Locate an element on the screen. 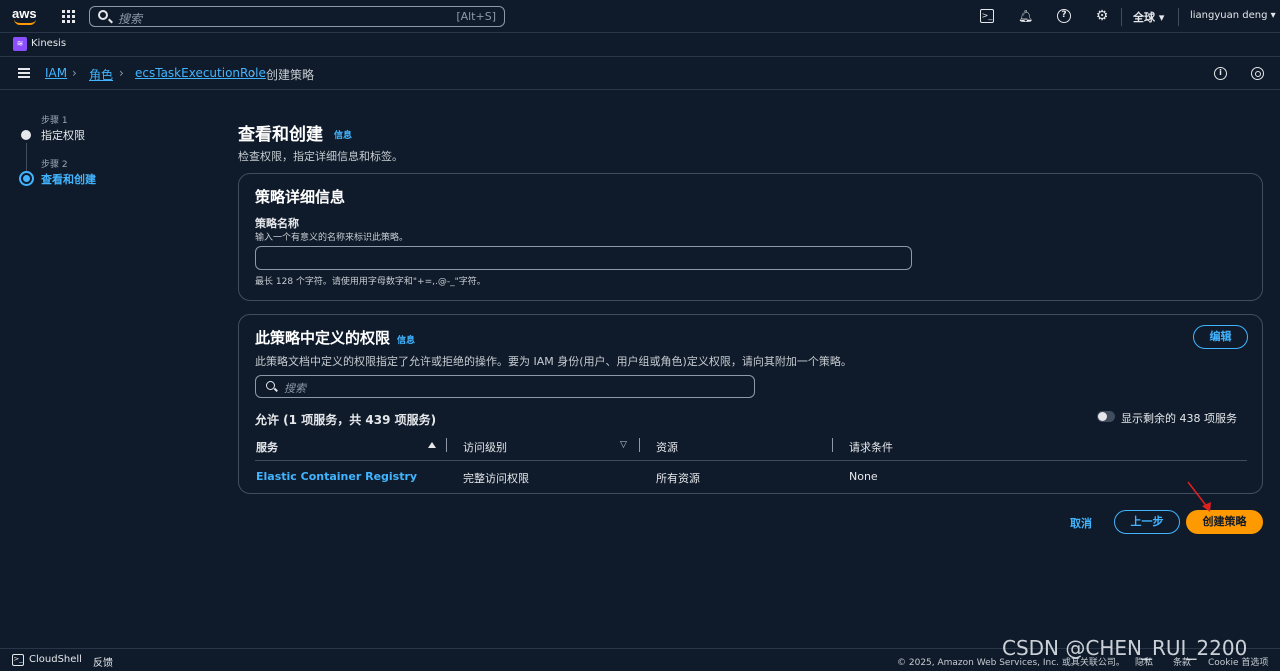  edit-button: 编辑 is located at coordinates (1220, 337).